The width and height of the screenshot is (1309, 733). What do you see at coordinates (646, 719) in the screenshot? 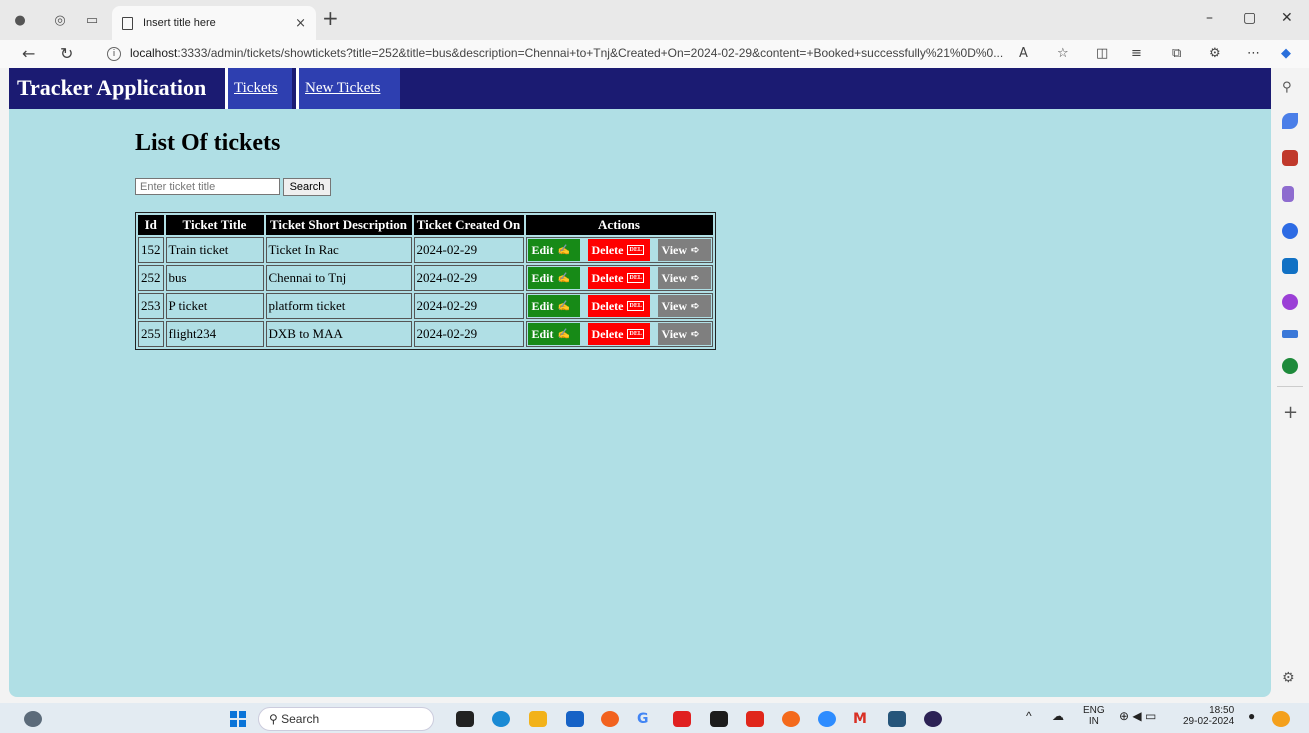
I see `google-icon: G` at bounding box center [646, 719].